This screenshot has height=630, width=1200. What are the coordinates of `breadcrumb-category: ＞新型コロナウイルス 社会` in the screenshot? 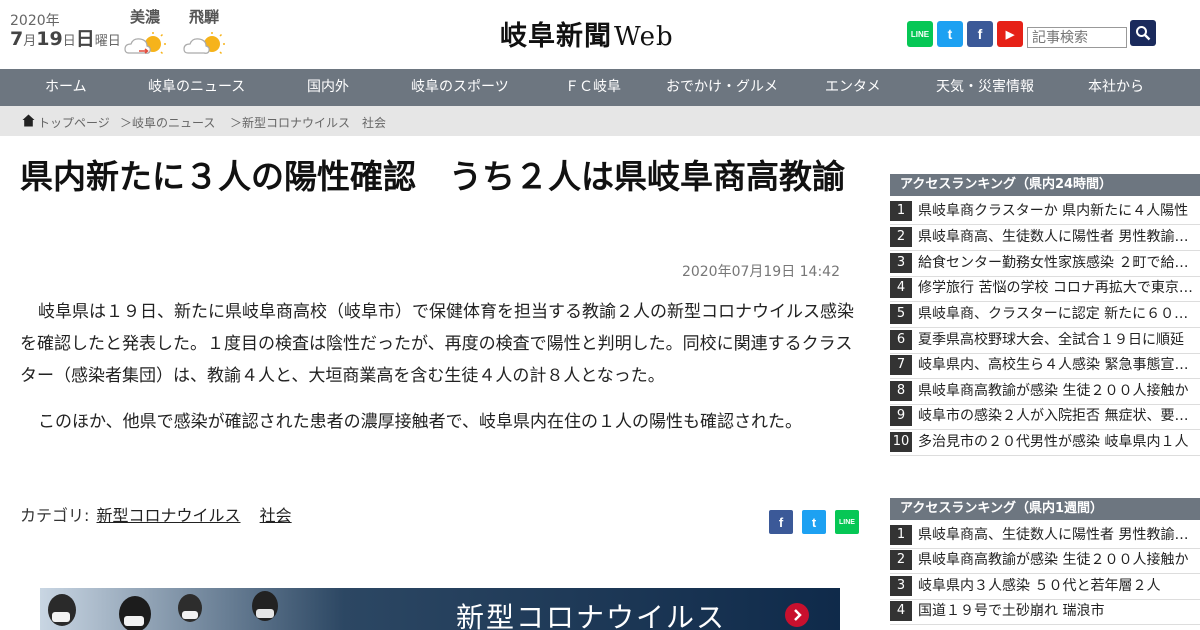 It's located at (308, 122).